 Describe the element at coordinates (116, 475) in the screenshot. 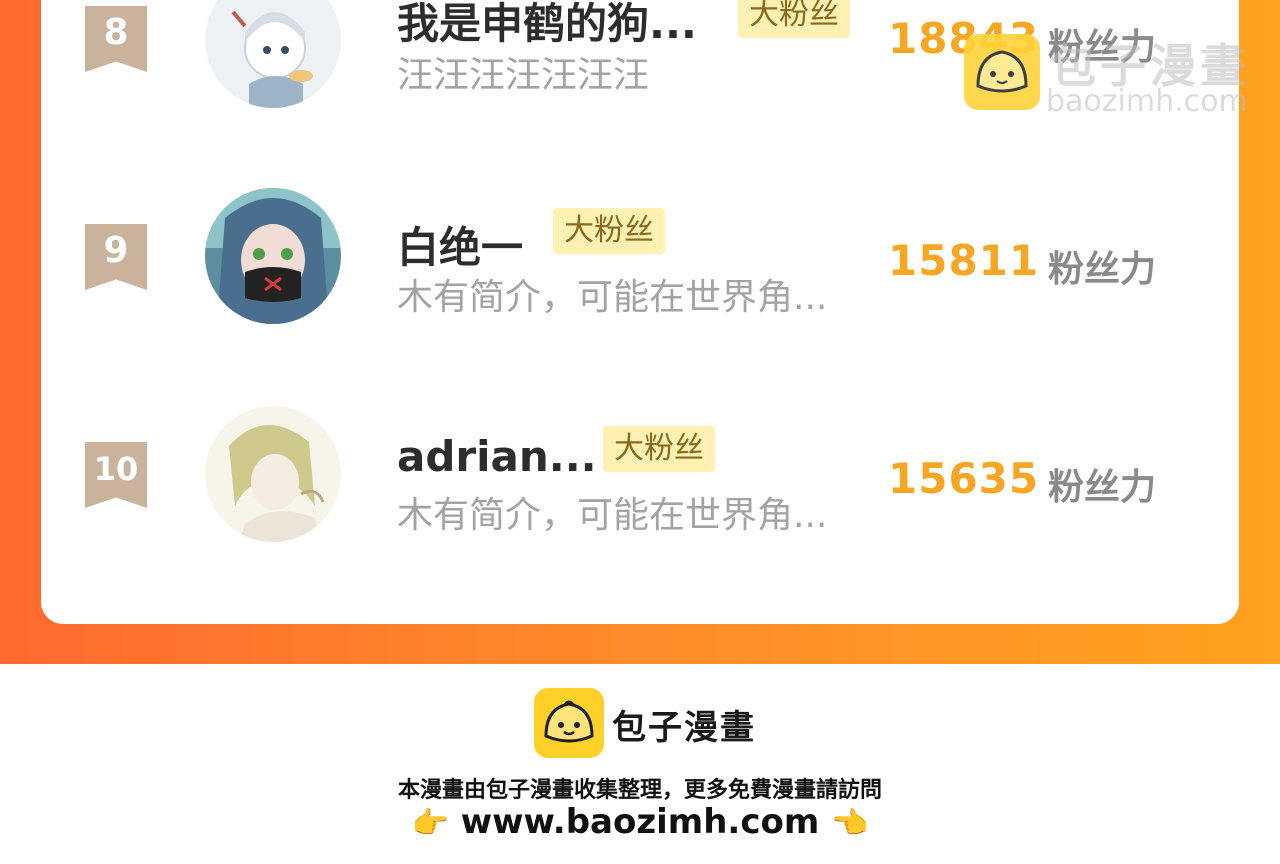

I see `rank-ribbon: 10` at that location.